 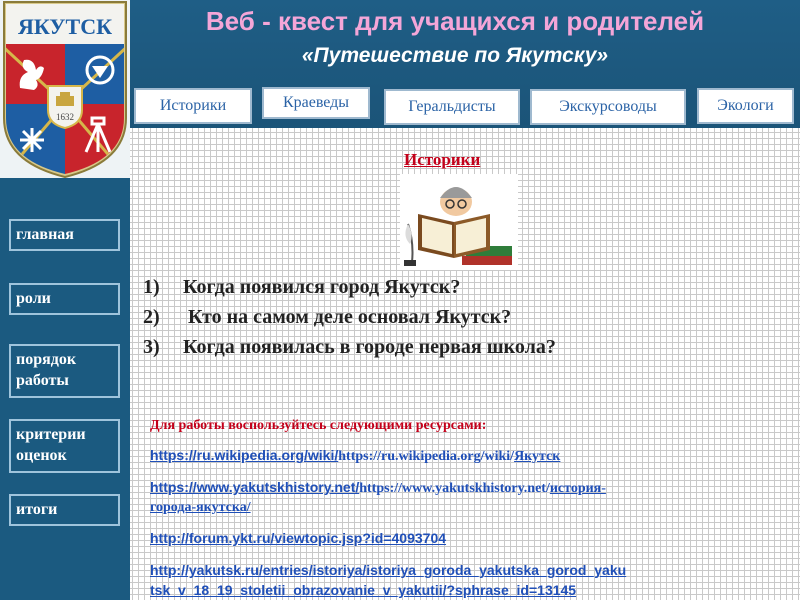 I want to click on tab-ecologists: Экологи, so click(x=745, y=106).